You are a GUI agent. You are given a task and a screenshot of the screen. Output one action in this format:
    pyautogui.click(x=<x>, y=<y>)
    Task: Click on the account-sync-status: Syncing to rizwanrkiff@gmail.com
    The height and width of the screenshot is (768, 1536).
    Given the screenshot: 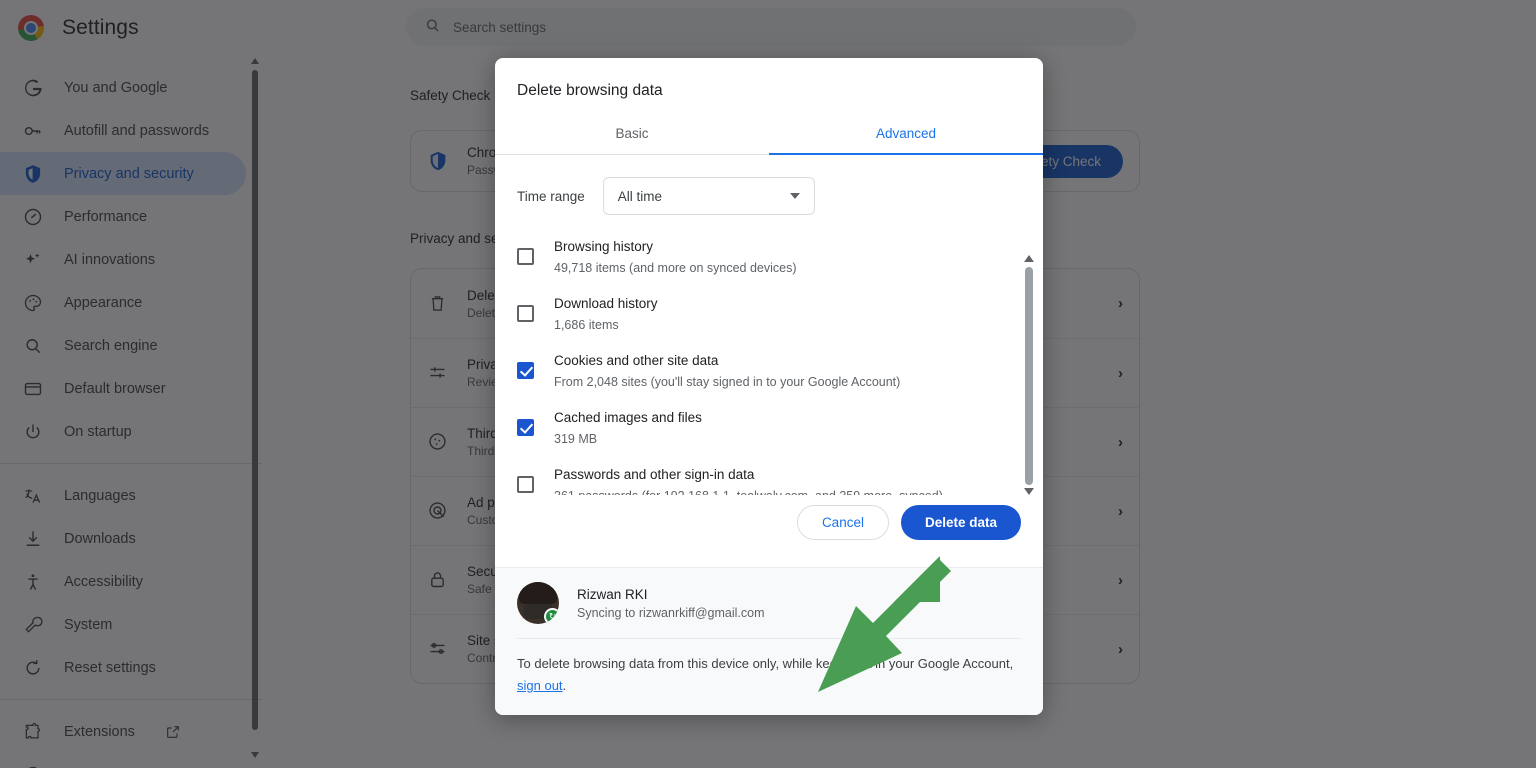 What is the action you would take?
    pyautogui.click(x=671, y=612)
    